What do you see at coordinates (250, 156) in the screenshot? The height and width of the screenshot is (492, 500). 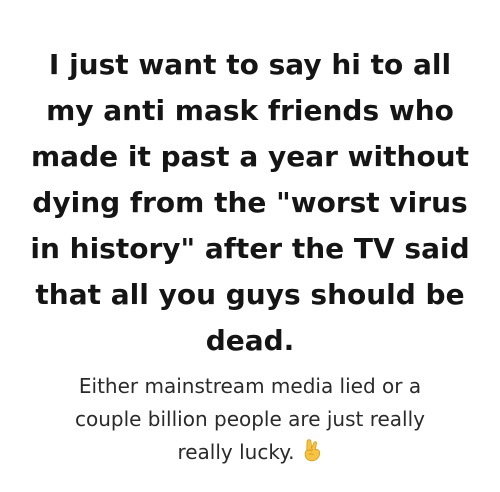 I see `headline-line: made it past a year without` at bounding box center [250, 156].